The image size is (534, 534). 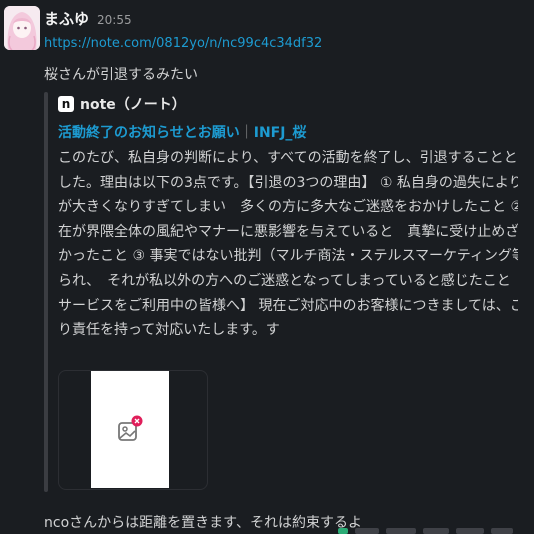 I want to click on preview-title-link: 活動終了のお知らせとお願い｜INFJ_桜, so click(x=182, y=132).